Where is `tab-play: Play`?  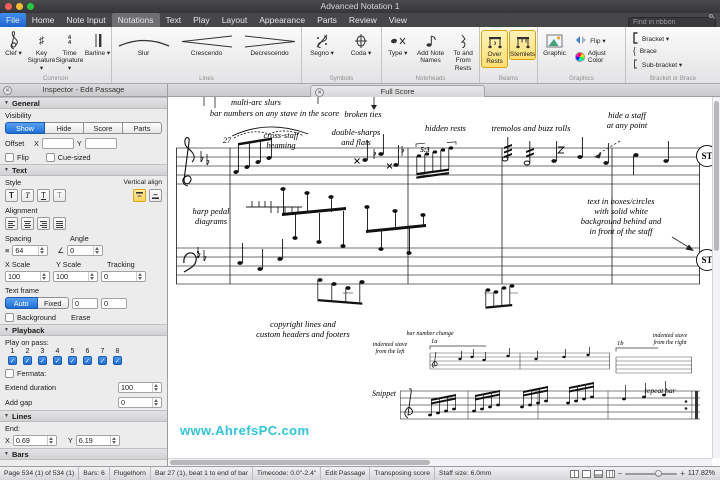
tab-play: Play is located at coordinates (201, 20).